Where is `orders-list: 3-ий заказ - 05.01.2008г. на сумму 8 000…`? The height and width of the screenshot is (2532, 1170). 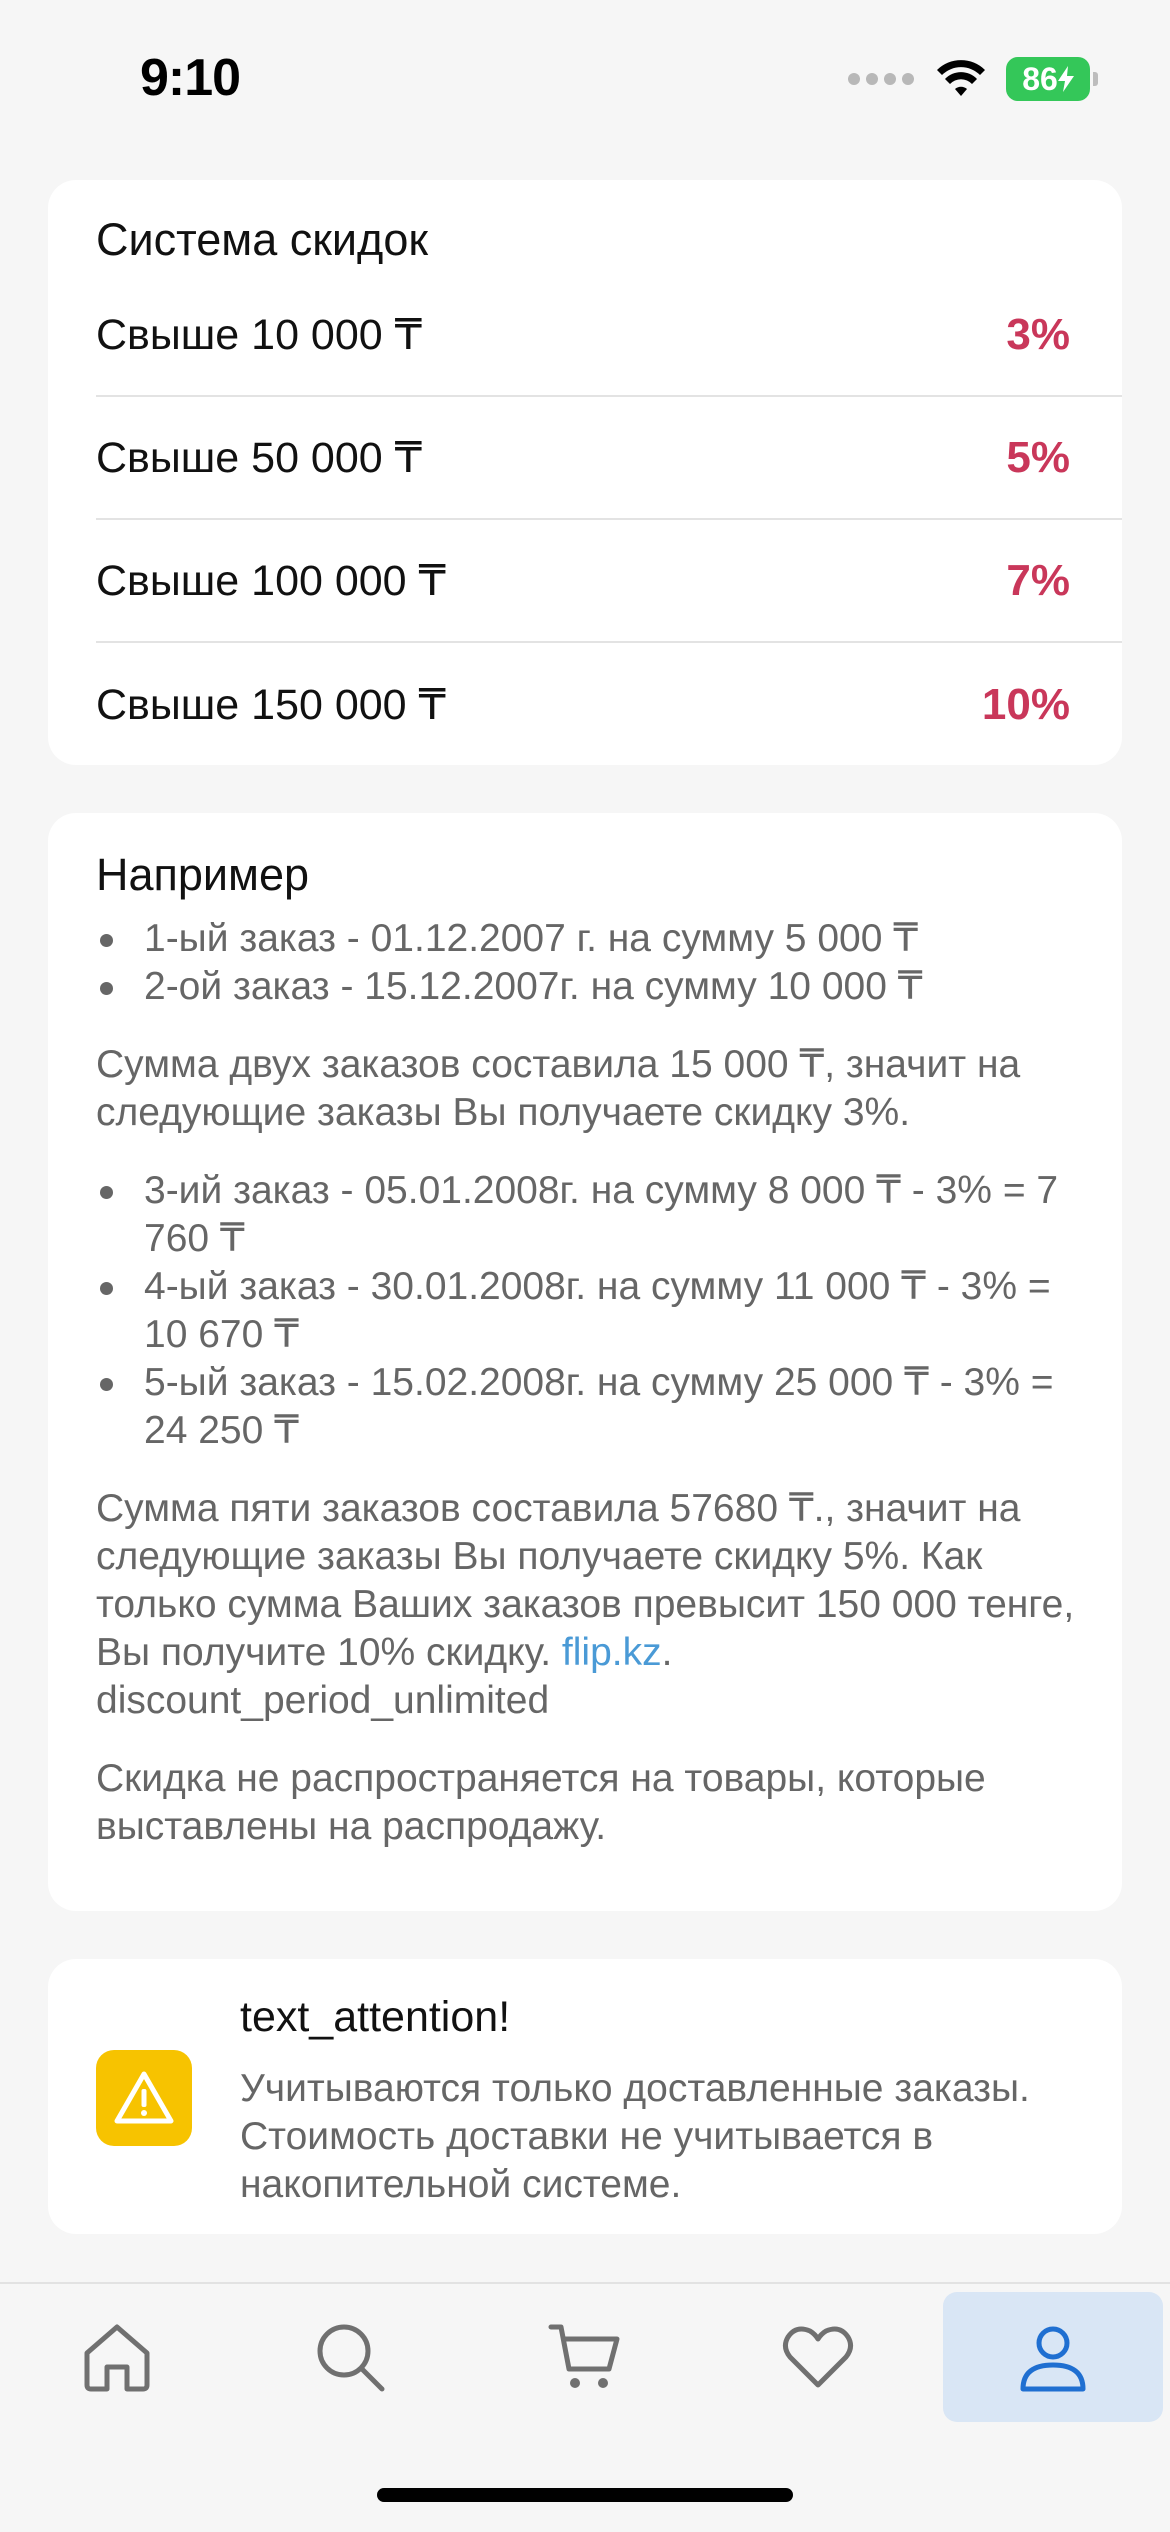
orders-list: 3-ий заказ - 05.01.2008г. на сумму 8 000… is located at coordinates (591, 1311).